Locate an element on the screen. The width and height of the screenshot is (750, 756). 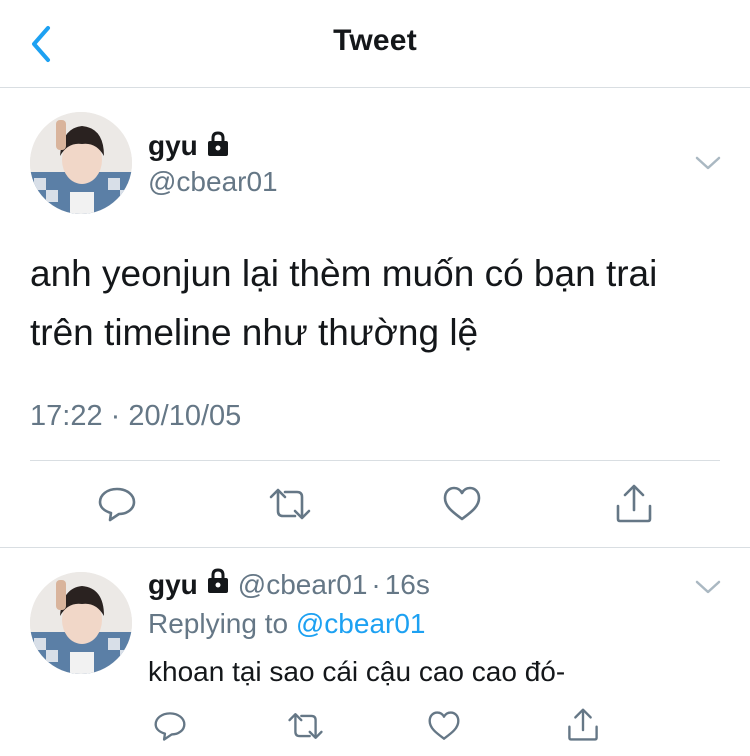
reply-author-row: gyu @cbear01 · 16s is located at coordinates (289, 584).